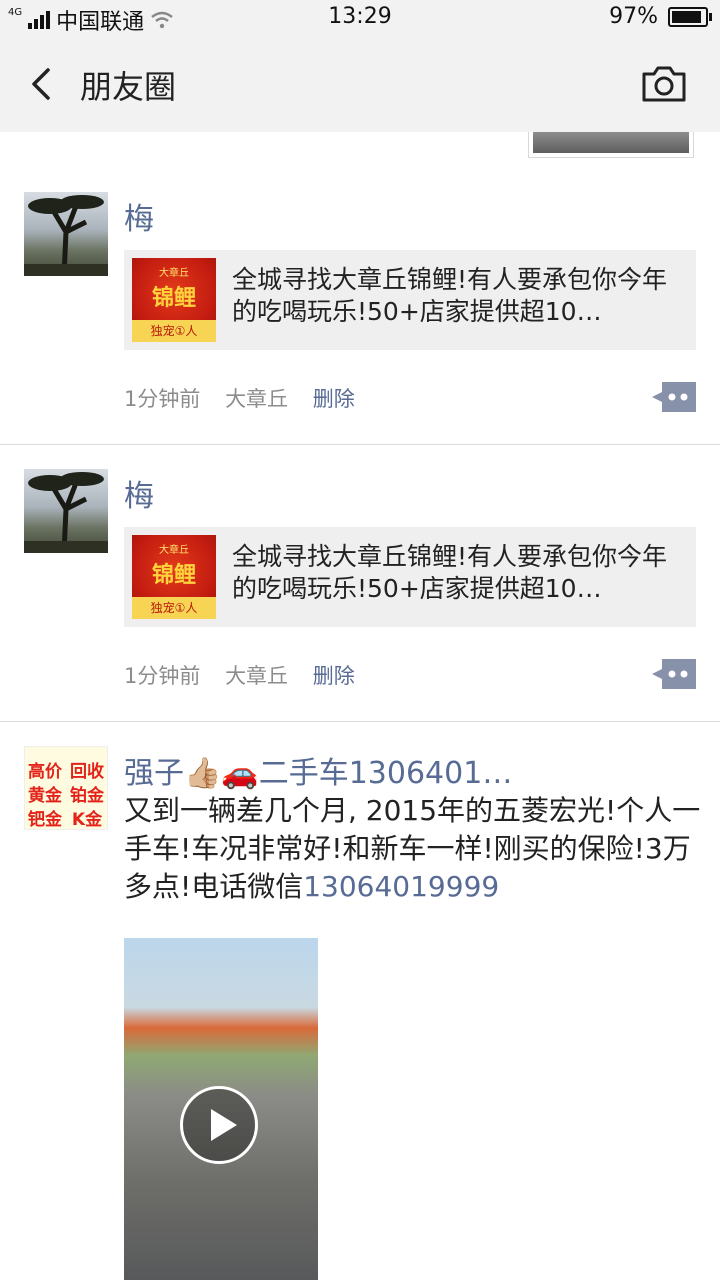 The width and height of the screenshot is (720, 1280). I want to click on avatar-text: 黄金, so click(45, 796).